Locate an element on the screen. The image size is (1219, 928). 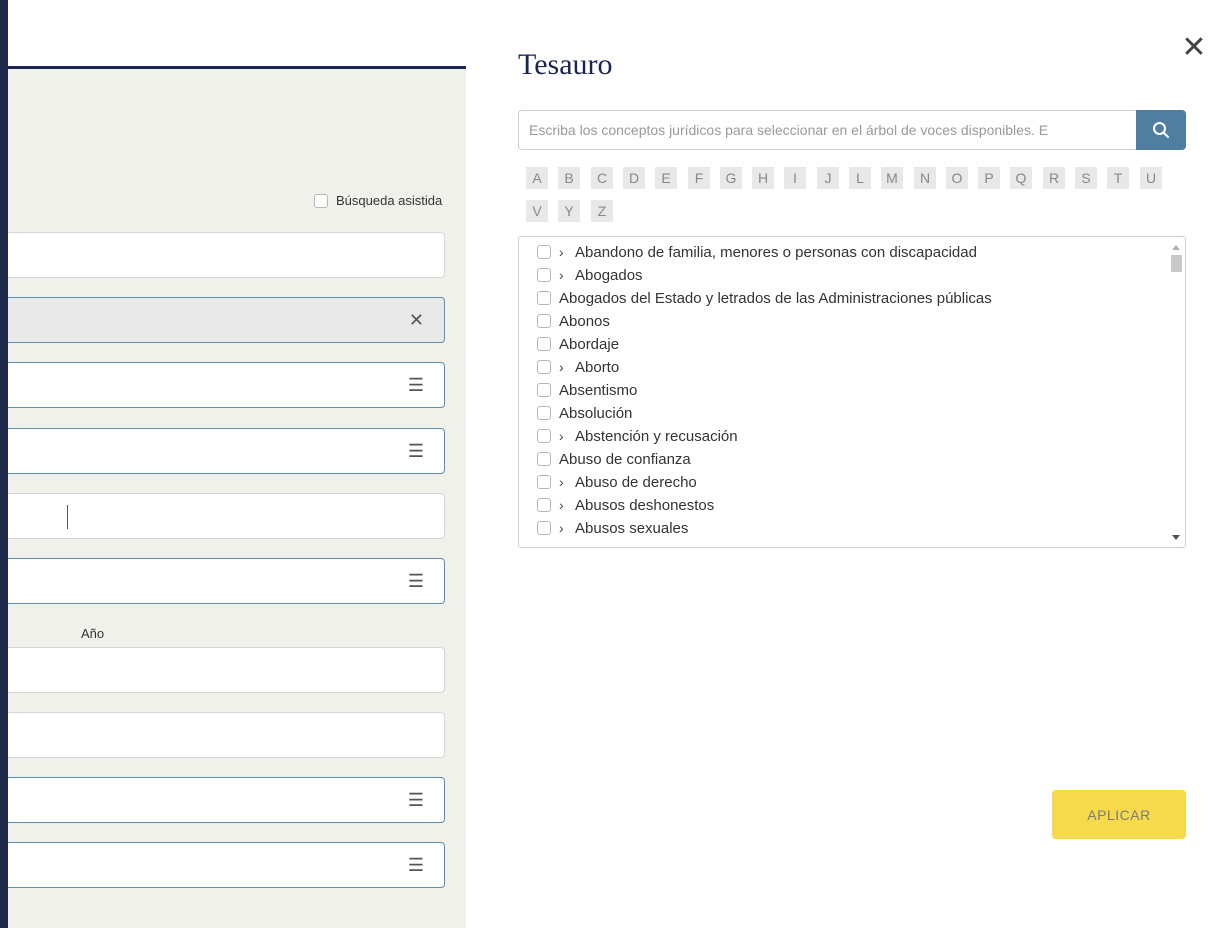
tree-item-label: Aborto is located at coordinates (597, 367).